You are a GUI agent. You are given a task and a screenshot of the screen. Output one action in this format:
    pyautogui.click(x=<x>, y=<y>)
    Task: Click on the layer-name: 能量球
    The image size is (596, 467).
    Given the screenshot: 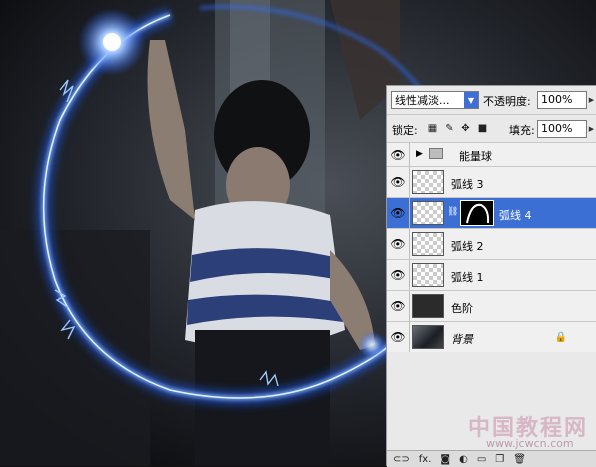 What is the action you would take?
    pyautogui.click(x=475, y=156)
    